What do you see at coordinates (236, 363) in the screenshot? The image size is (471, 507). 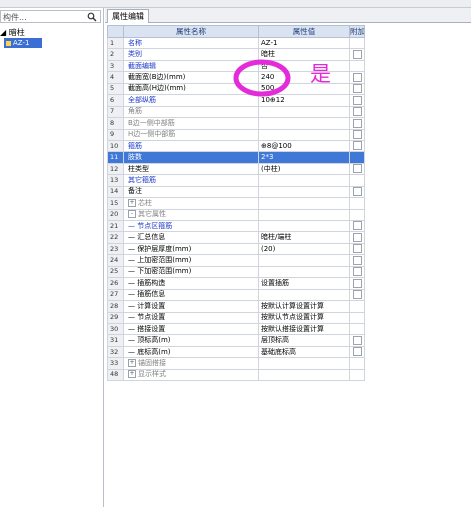 I see `table-row: 33 + 锚固搭接` at bounding box center [236, 363].